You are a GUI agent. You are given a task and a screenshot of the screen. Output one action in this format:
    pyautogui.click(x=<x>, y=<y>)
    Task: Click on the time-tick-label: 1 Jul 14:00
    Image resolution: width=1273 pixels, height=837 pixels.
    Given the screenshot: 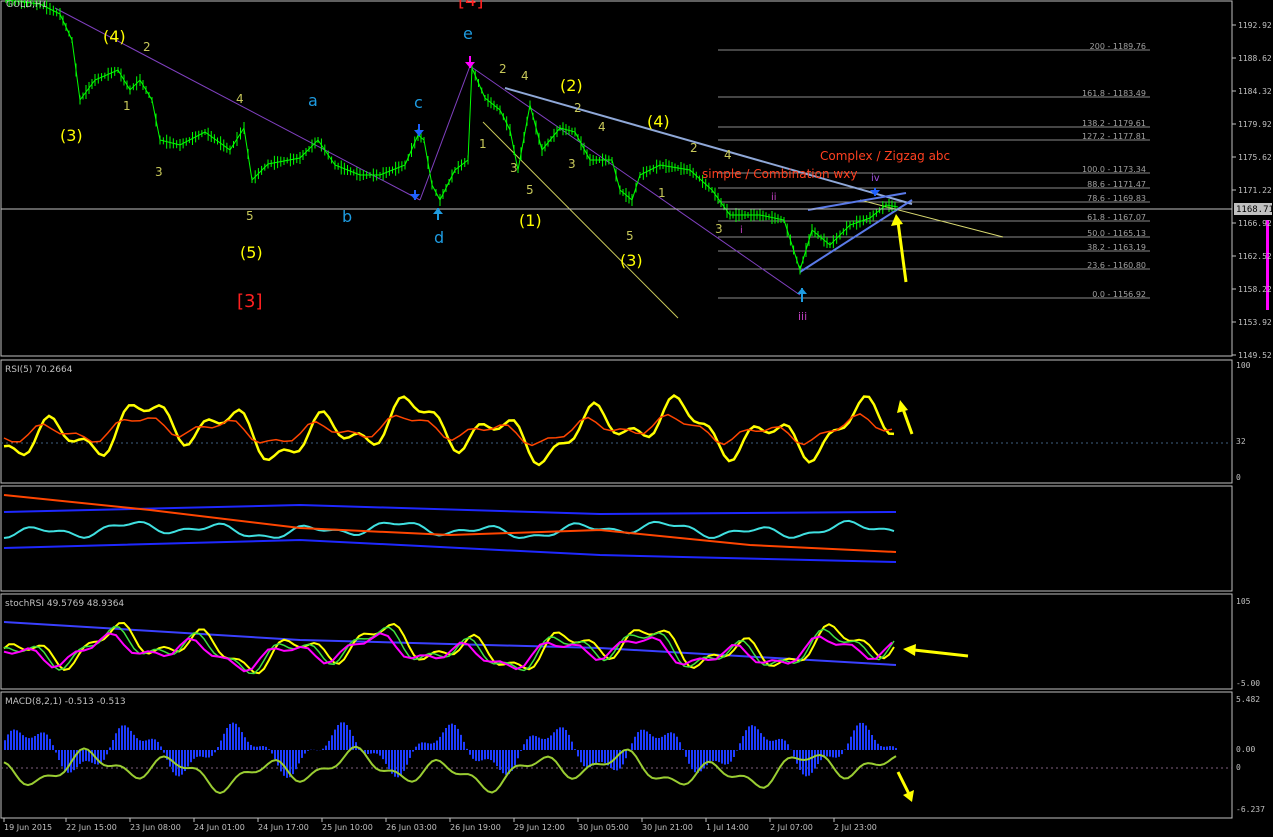 What is the action you would take?
    pyautogui.click(x=727, y=827)
    